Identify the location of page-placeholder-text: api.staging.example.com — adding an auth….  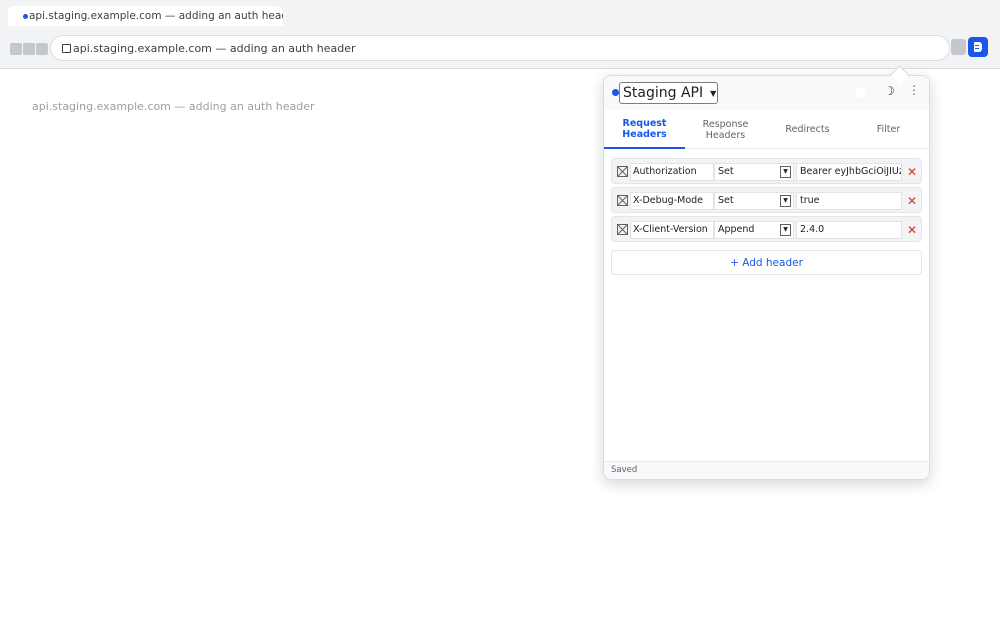
(173, 106).